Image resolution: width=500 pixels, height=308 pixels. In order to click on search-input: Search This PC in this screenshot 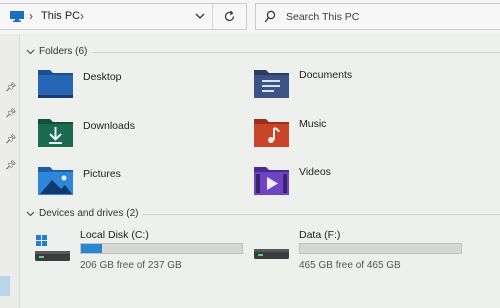, I will do `click(322, 17)`.